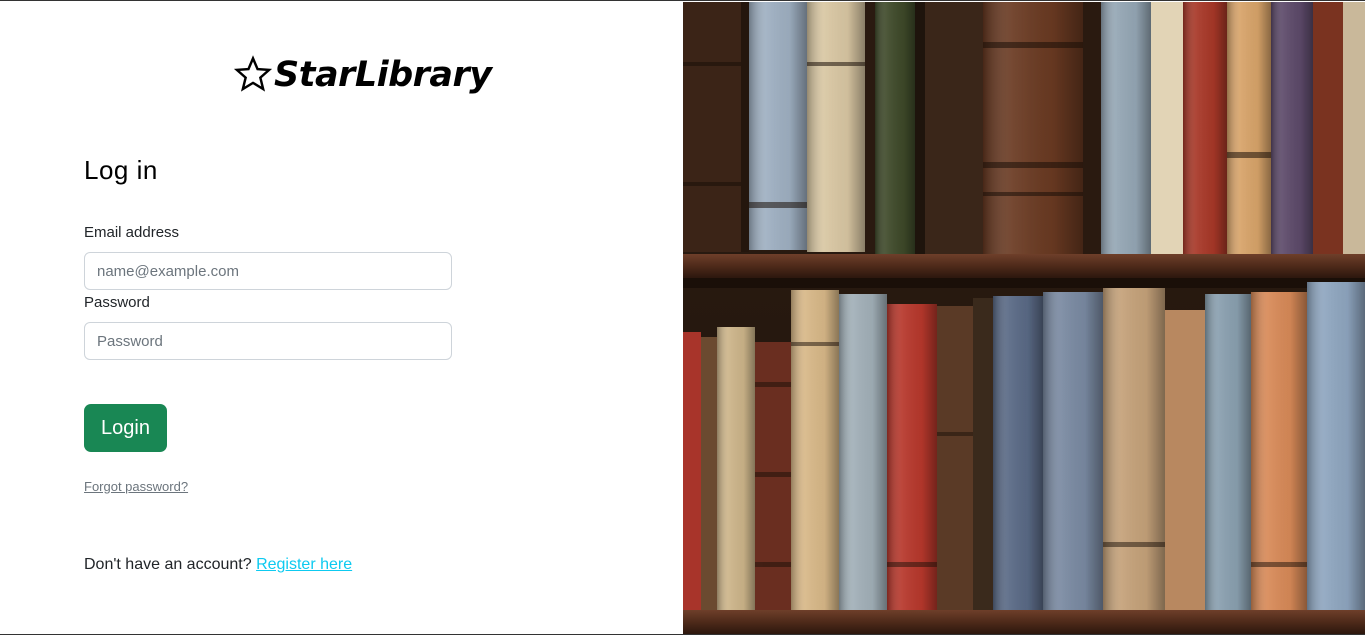 This screenshot has height=635, width=1365. I want to click on brand-logo: StarLibrary, so click(362, 75).